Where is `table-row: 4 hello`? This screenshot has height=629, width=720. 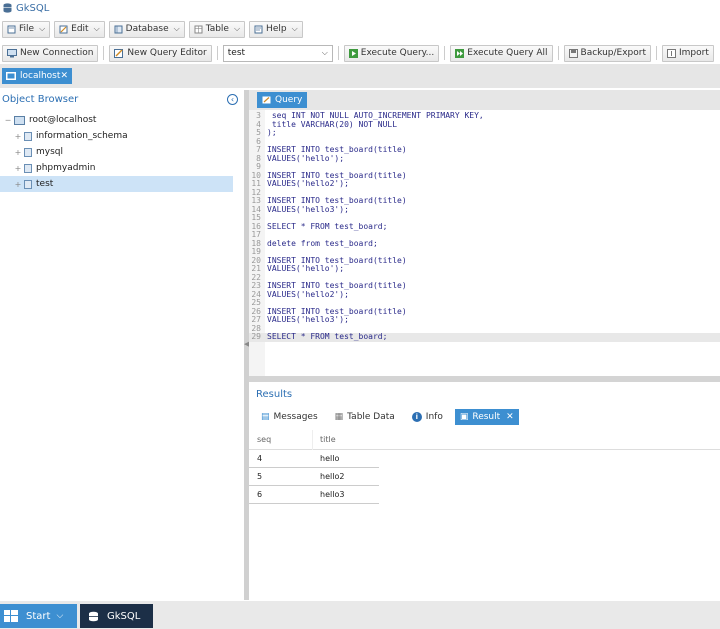
table-row: 4 hello is located at coordinates (484, 458).